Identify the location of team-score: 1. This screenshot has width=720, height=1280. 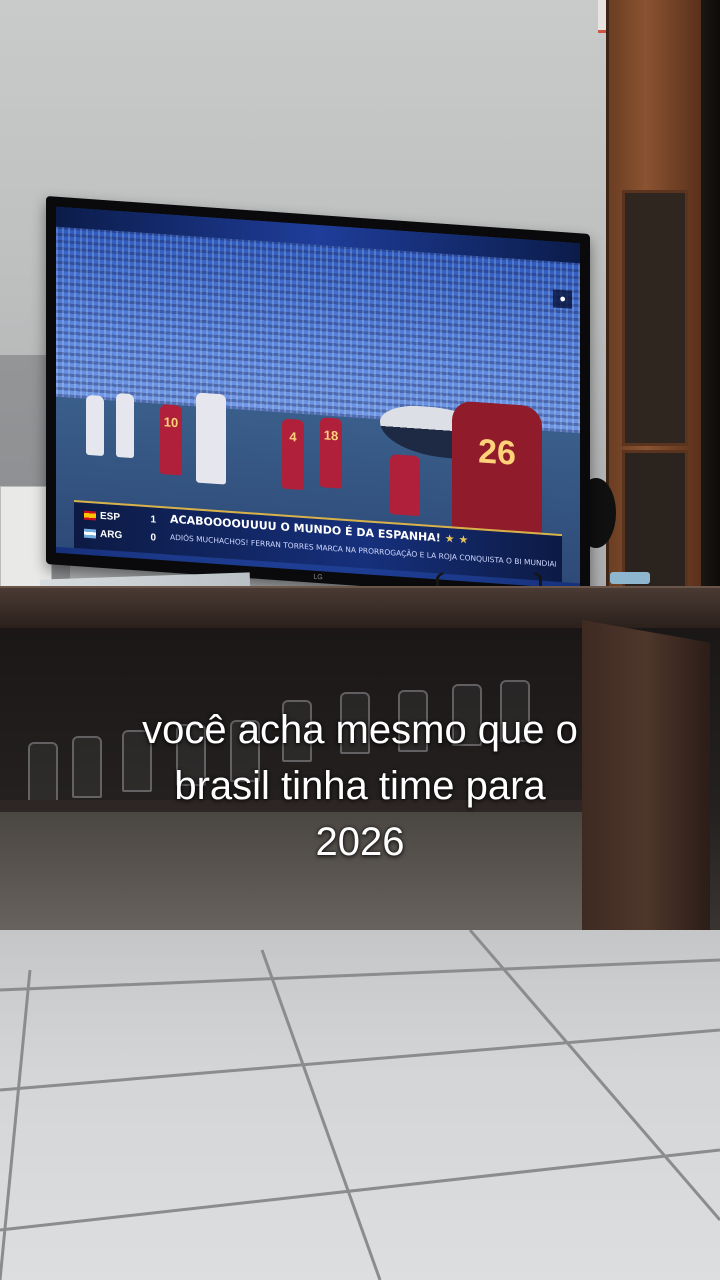
(153, 520).